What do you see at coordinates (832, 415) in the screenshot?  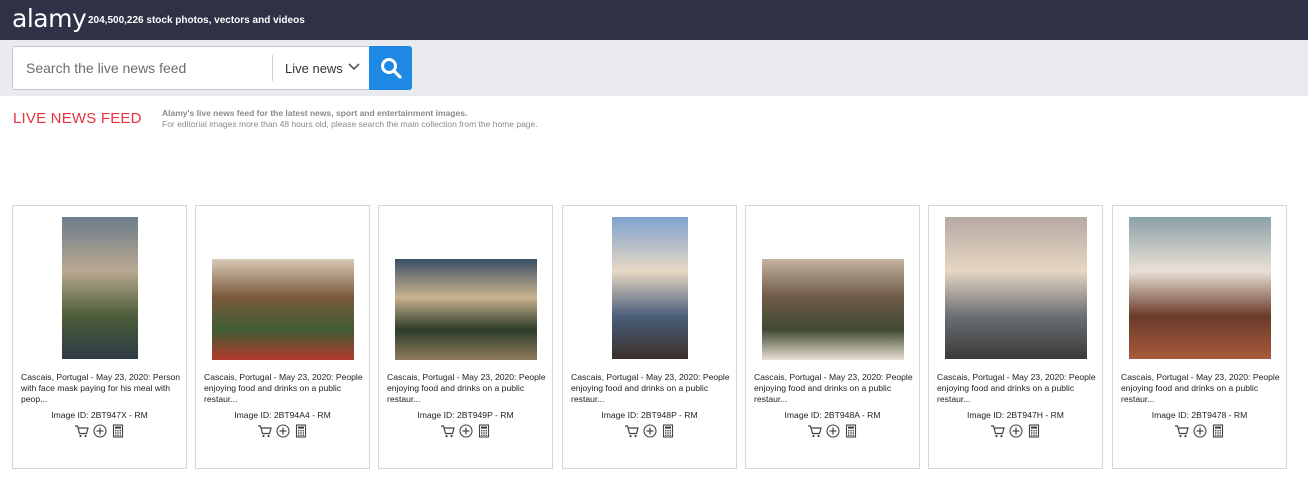 I see `result-image-id: Image ID: 2BT948A - RM` at bounding box center [832, 415].